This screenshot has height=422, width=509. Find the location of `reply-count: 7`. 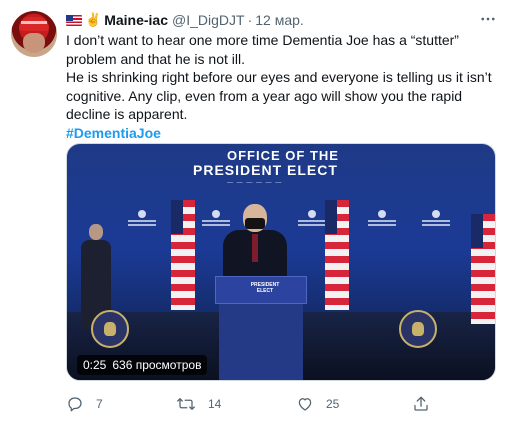

reply-count: 7 is located at coordinates (99, 404).